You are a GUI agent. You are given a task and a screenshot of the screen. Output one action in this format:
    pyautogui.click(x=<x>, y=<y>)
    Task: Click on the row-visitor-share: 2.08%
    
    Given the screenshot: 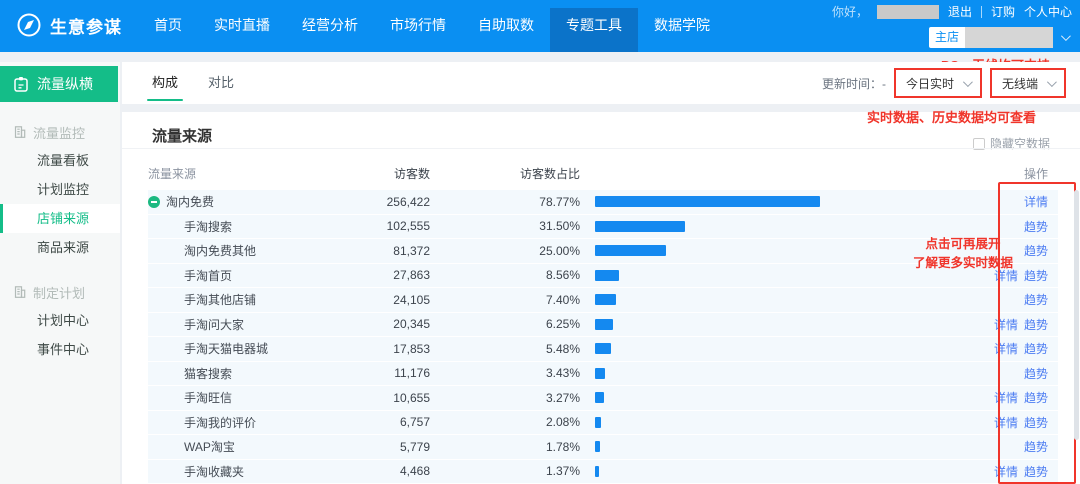 What is the action you would take?
    pyautogui.click(x=562, y=422)
    